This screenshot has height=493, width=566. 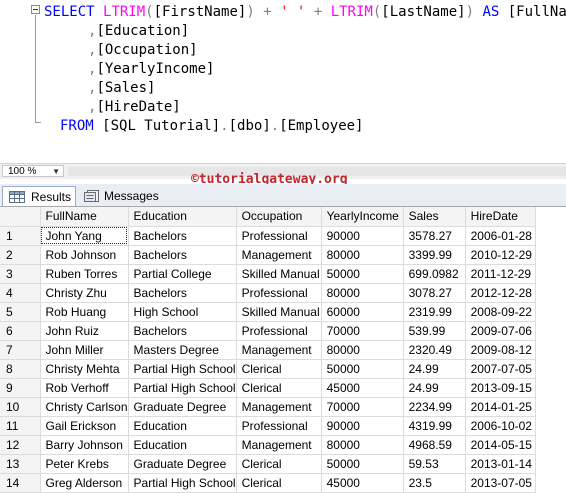 I want to click on table-cell: Barry Johnson, so click(x=84, y=445).